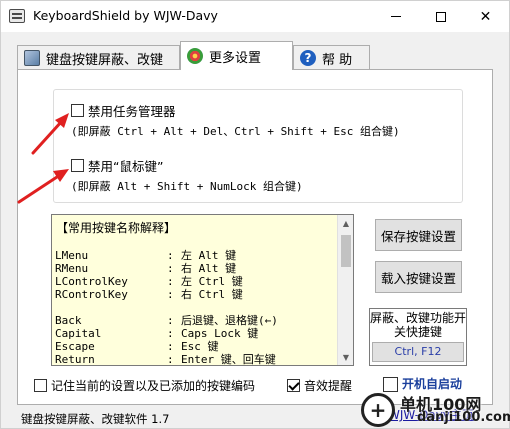 The image size is (510, 429). I want to click on scroll-down-icon: ▼, so click(345, 357).